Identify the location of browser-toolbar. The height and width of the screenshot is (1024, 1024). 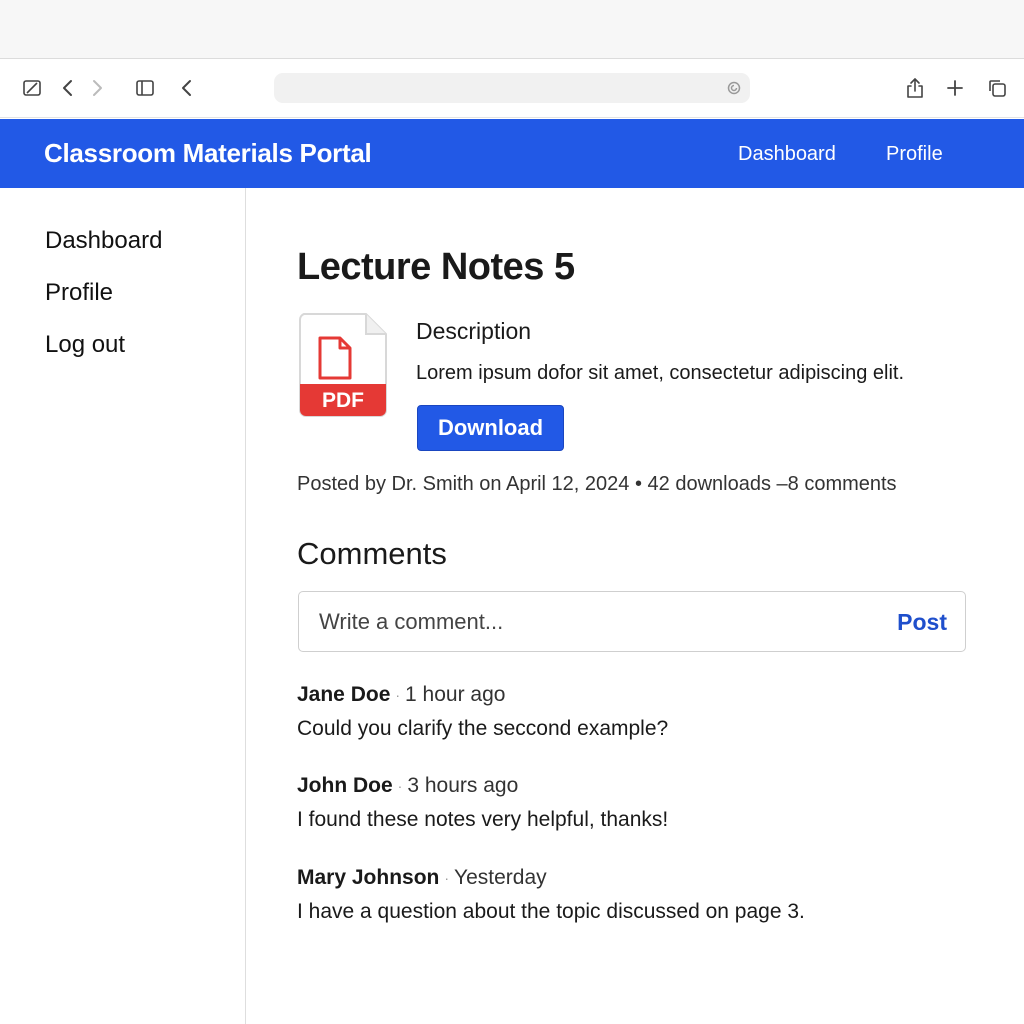
(512, 88).